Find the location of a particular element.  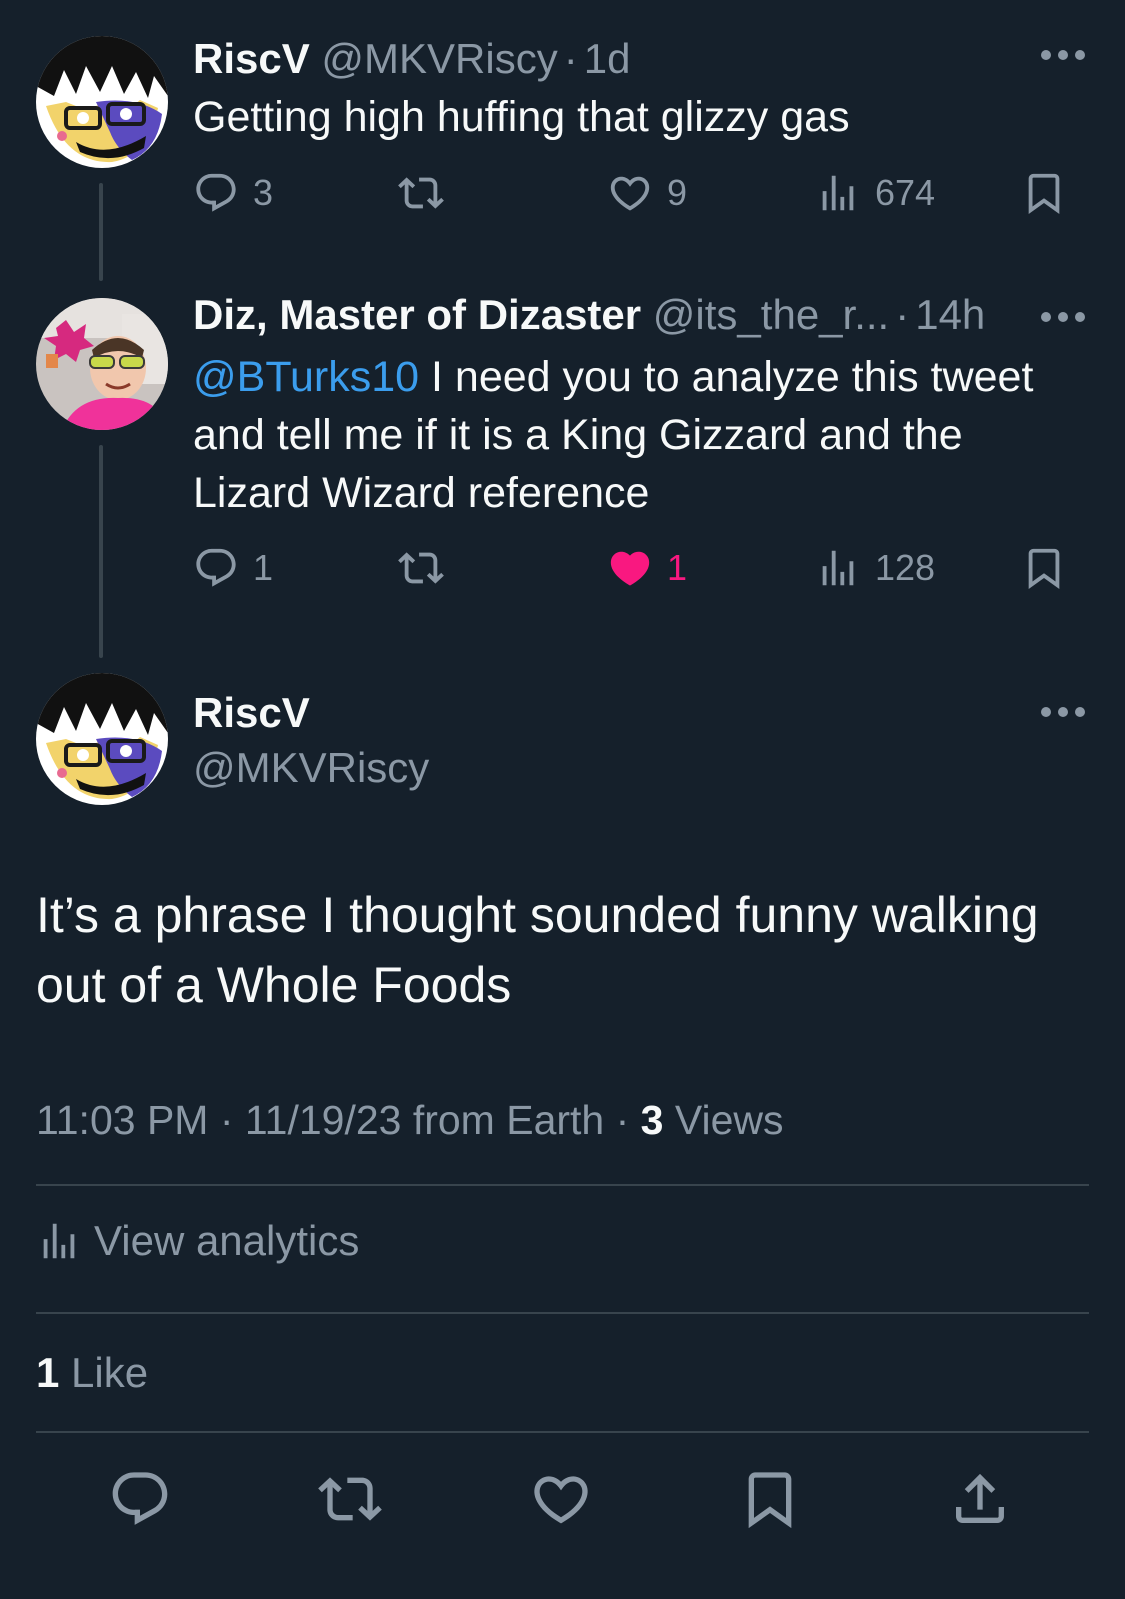

display-name: Diz, Master of Dizaster is located at coordinates (417, 314).